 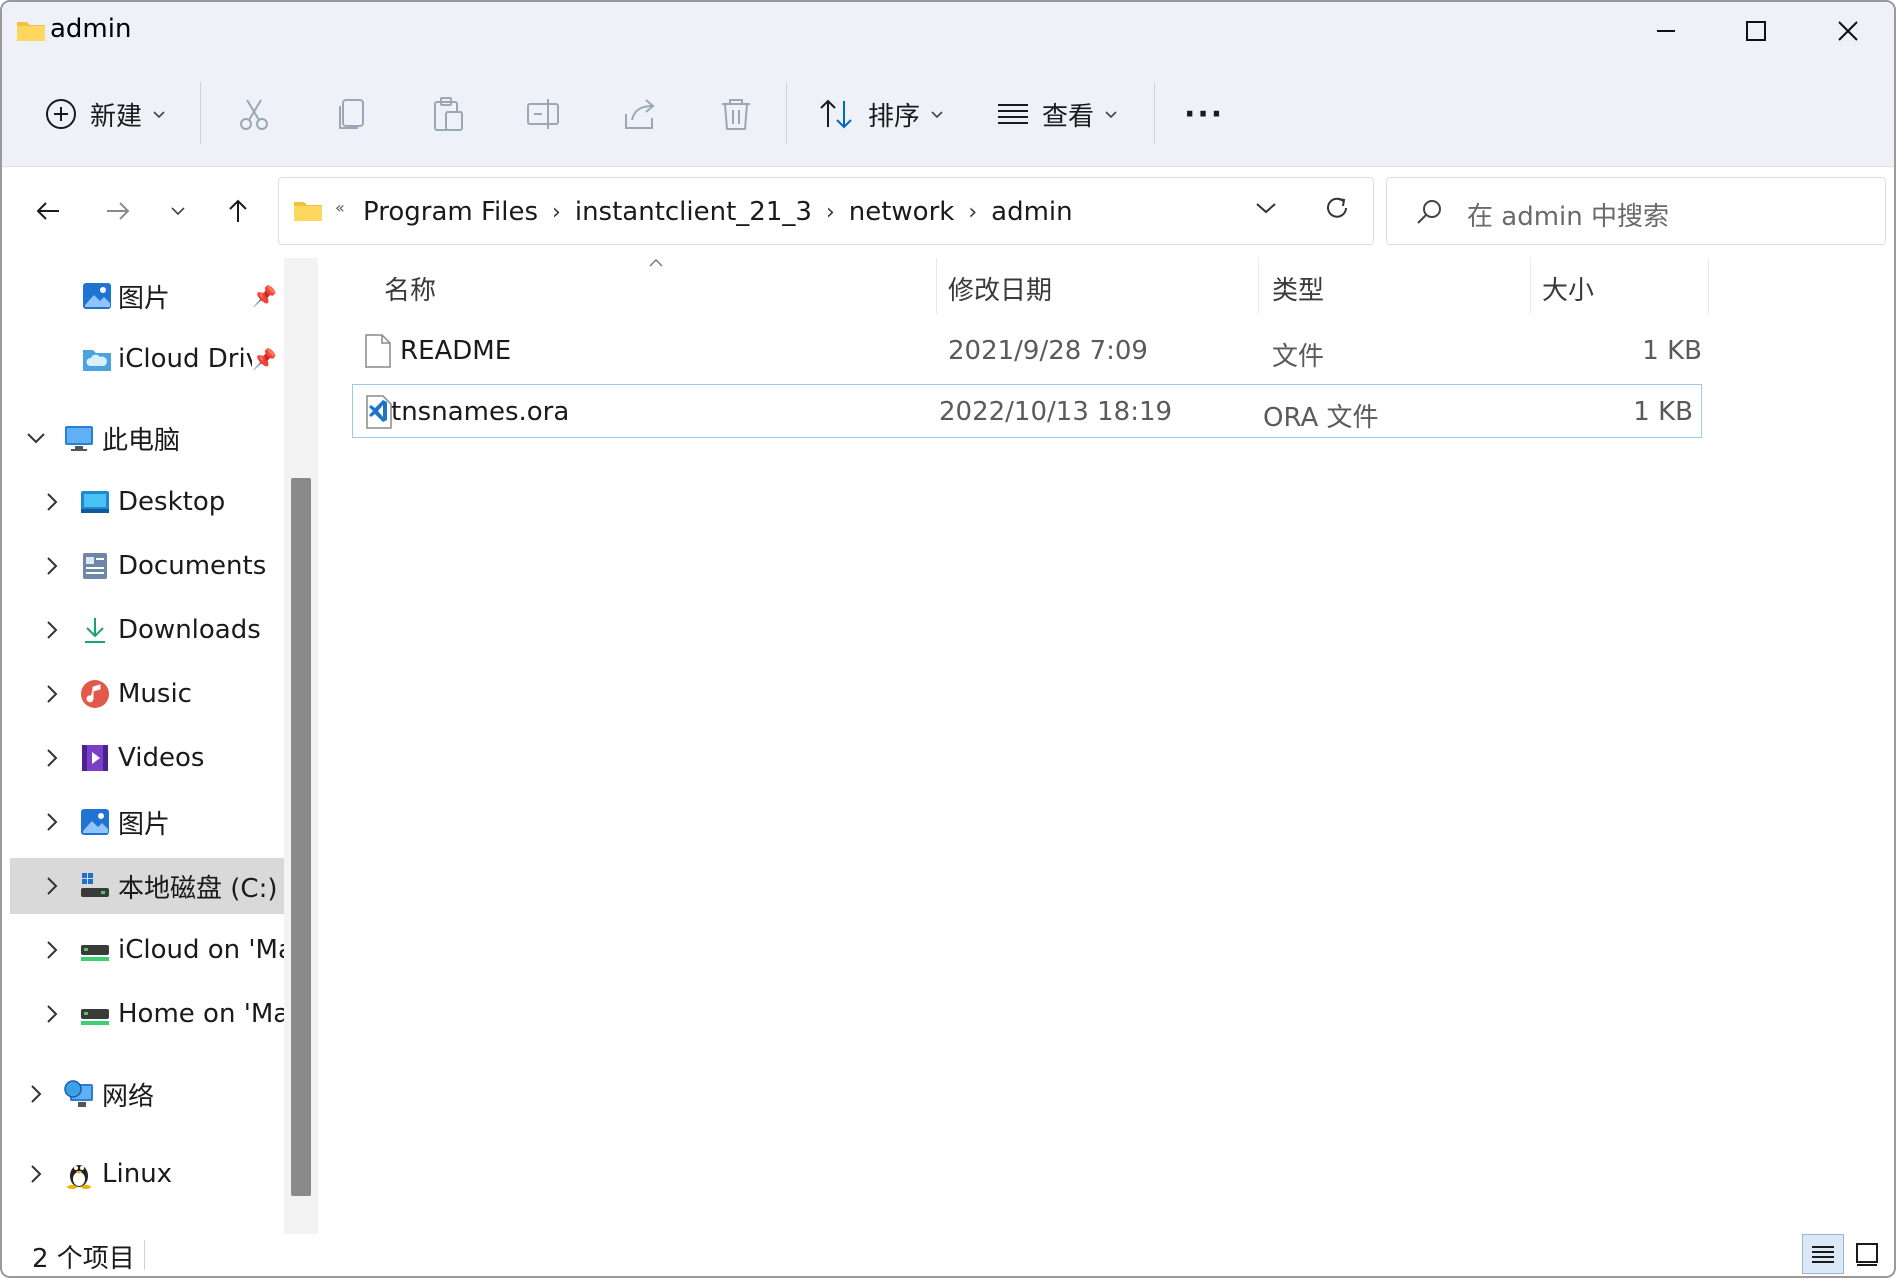 I want to click on sidebar-item-this-pc: 此电脑, so click(x=143, y=438).